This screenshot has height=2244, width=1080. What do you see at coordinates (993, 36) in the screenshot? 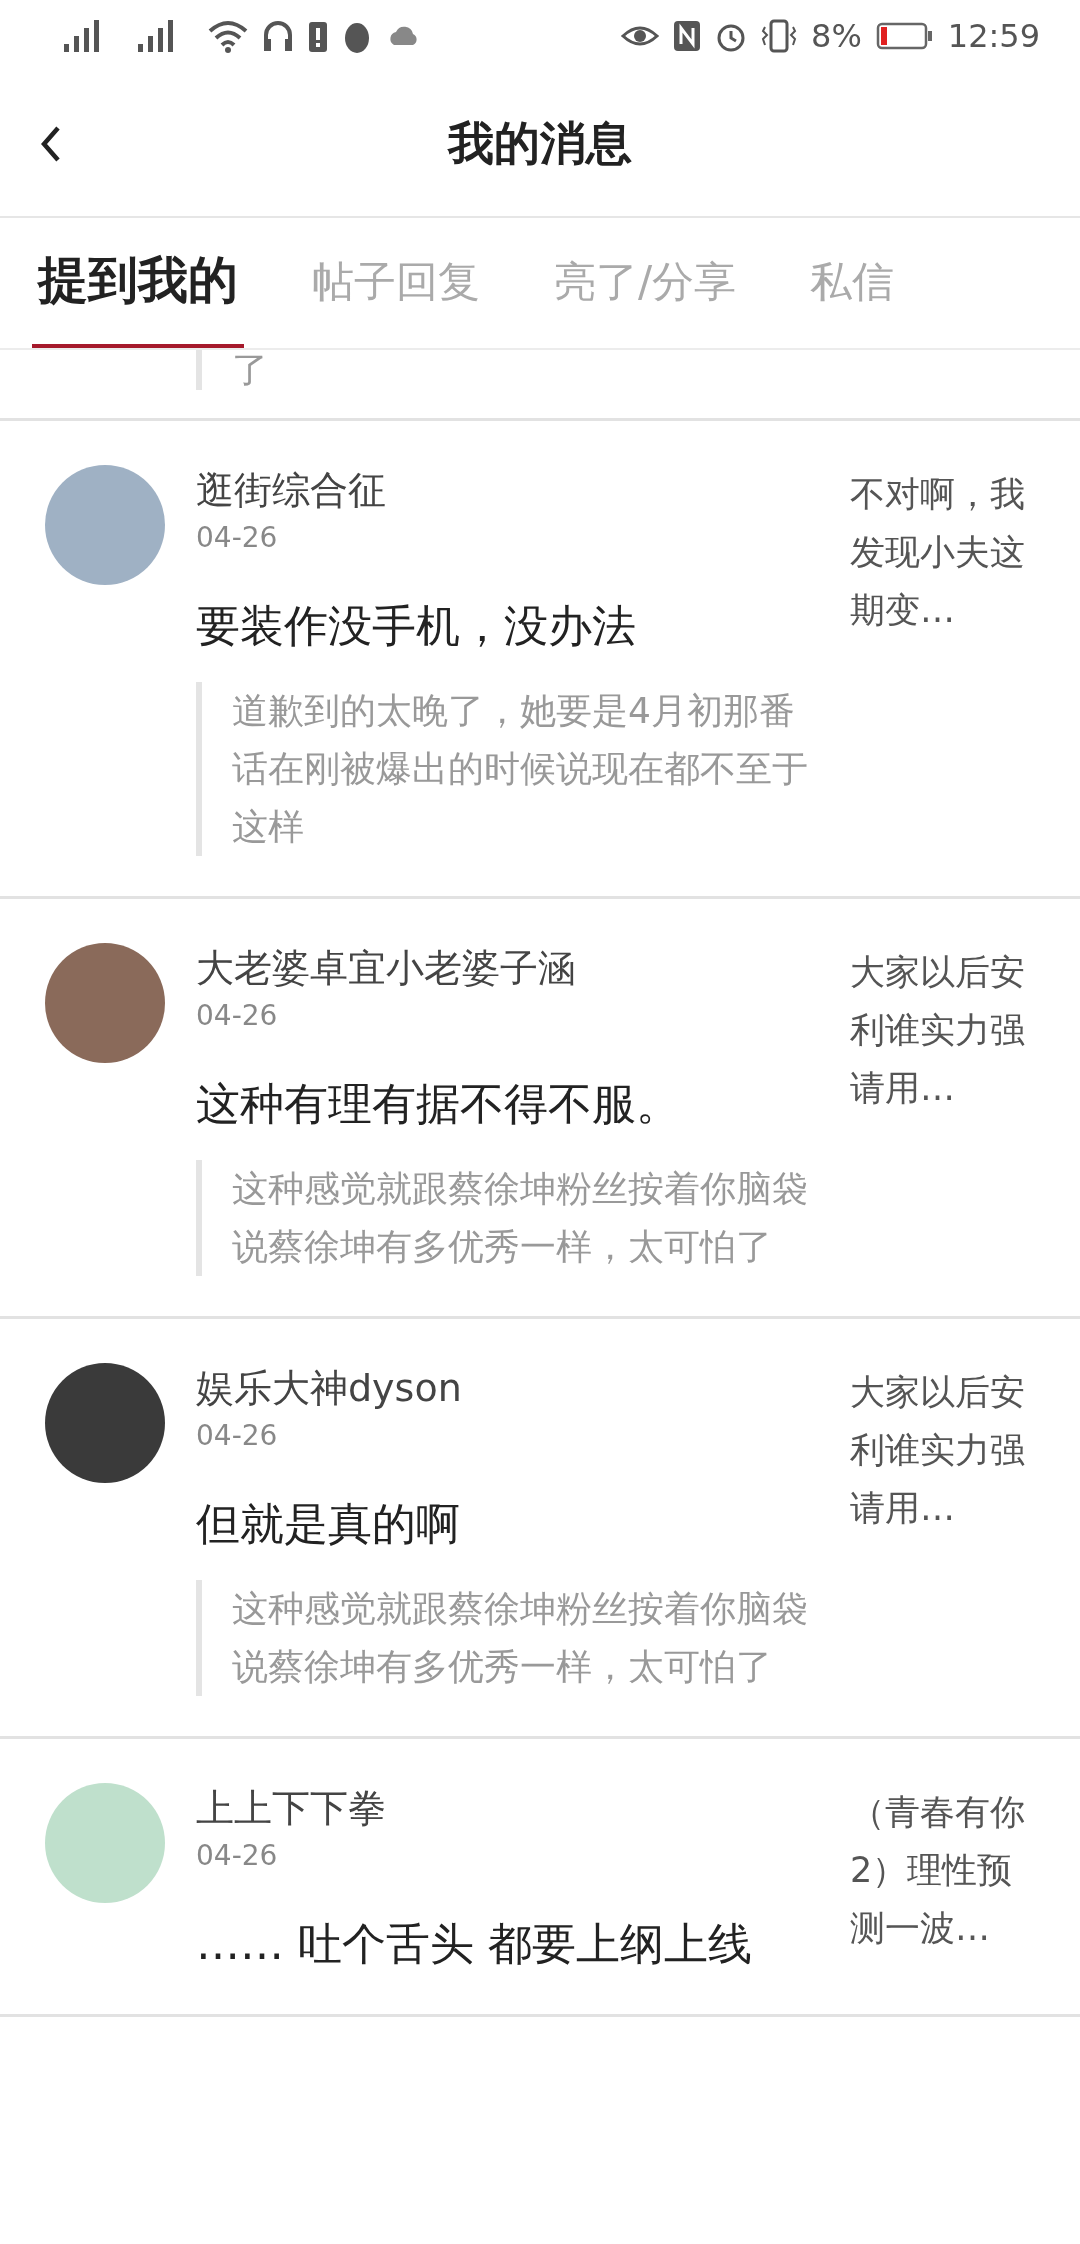
I see `clock-time: 12:59` at bounding box center [993, 36].